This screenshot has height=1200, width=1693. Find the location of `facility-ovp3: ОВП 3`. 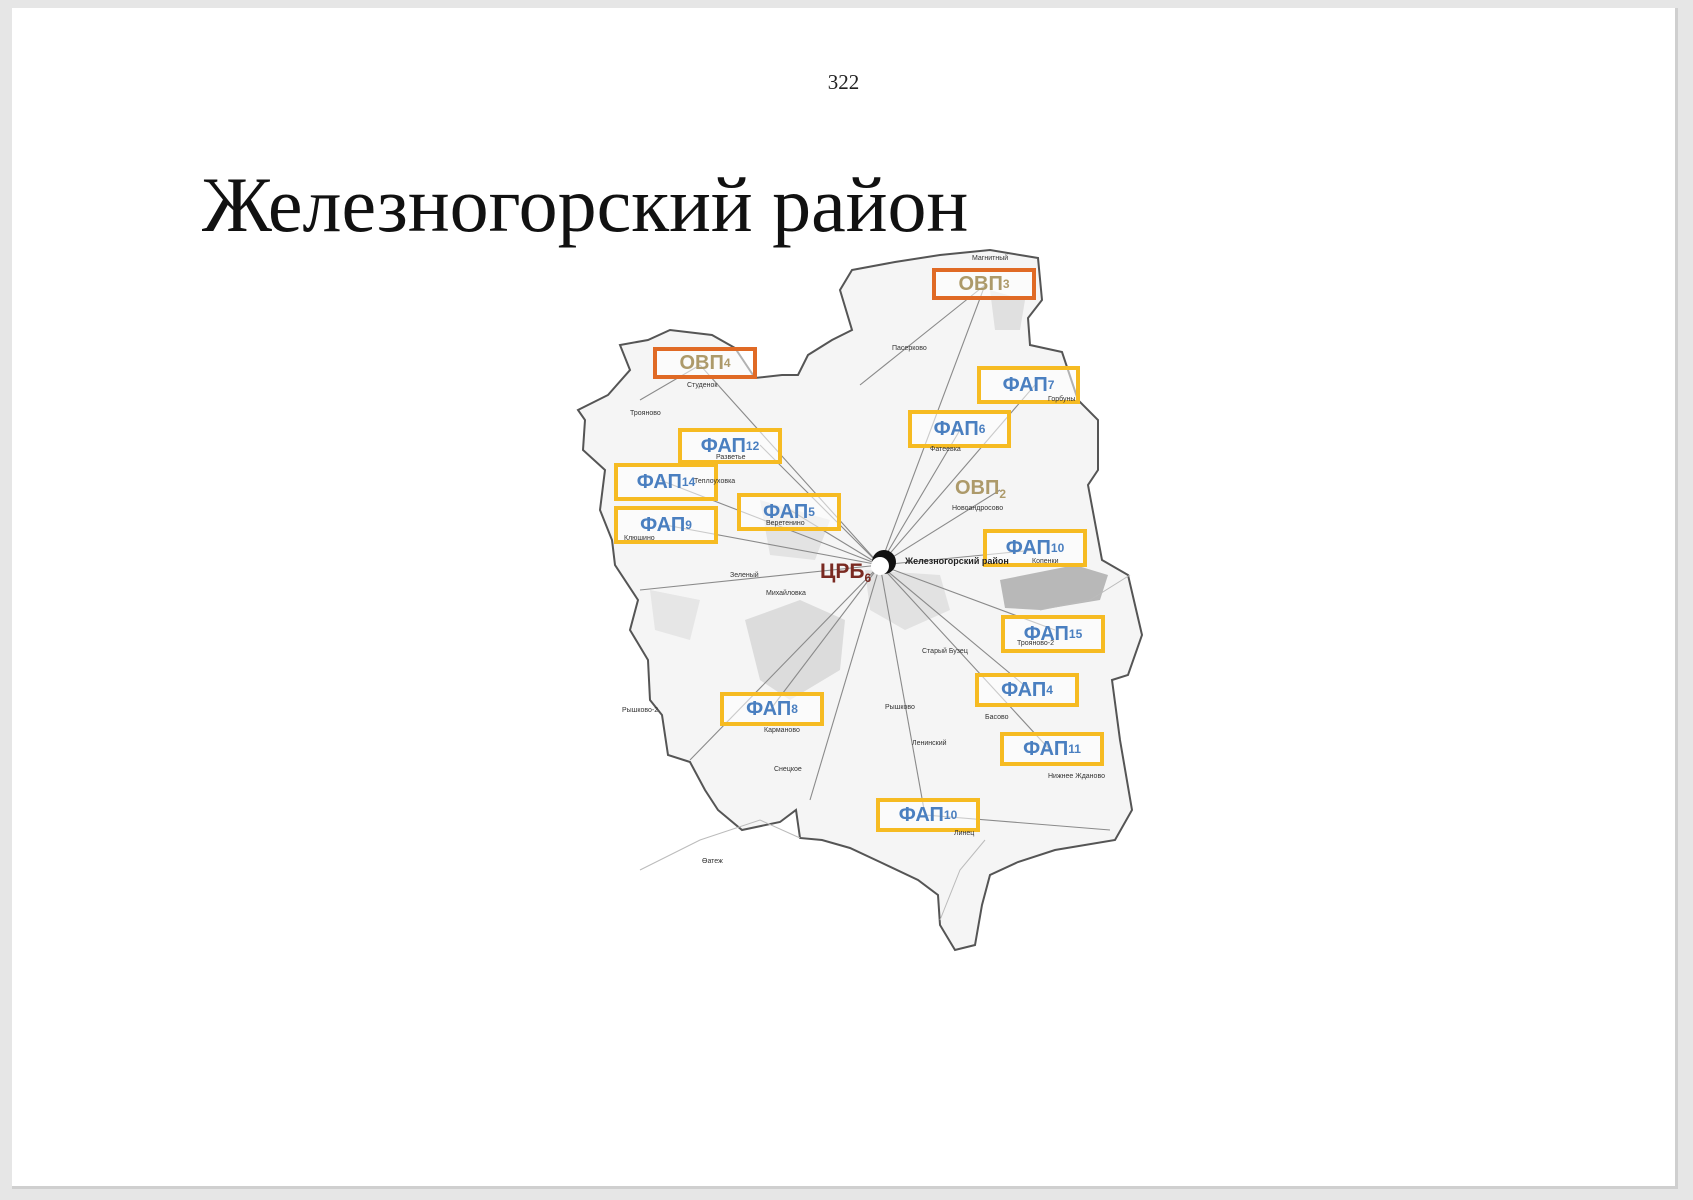

facility-ovp3: ОВП 3 is located at coordinates (984, 284).